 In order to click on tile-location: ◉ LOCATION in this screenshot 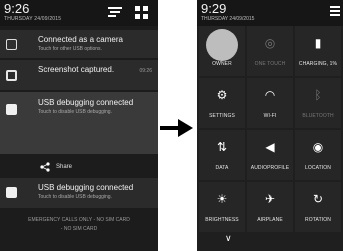, I will do `click(318, 155)`.